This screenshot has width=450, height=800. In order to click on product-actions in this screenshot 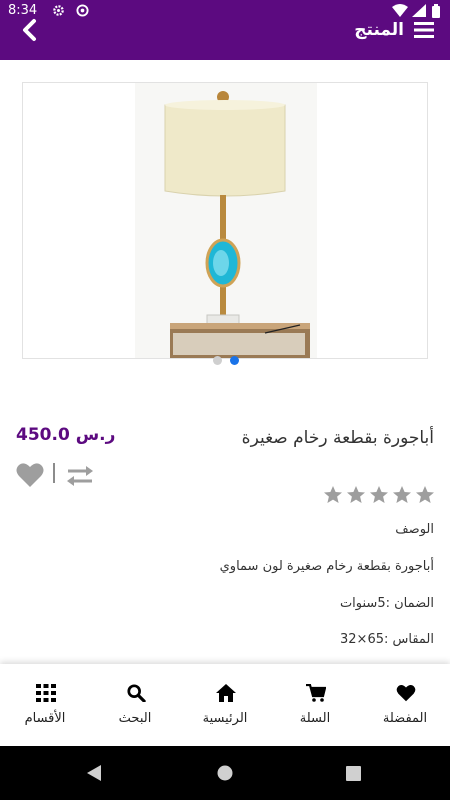, I will do `click(61, 475)`.